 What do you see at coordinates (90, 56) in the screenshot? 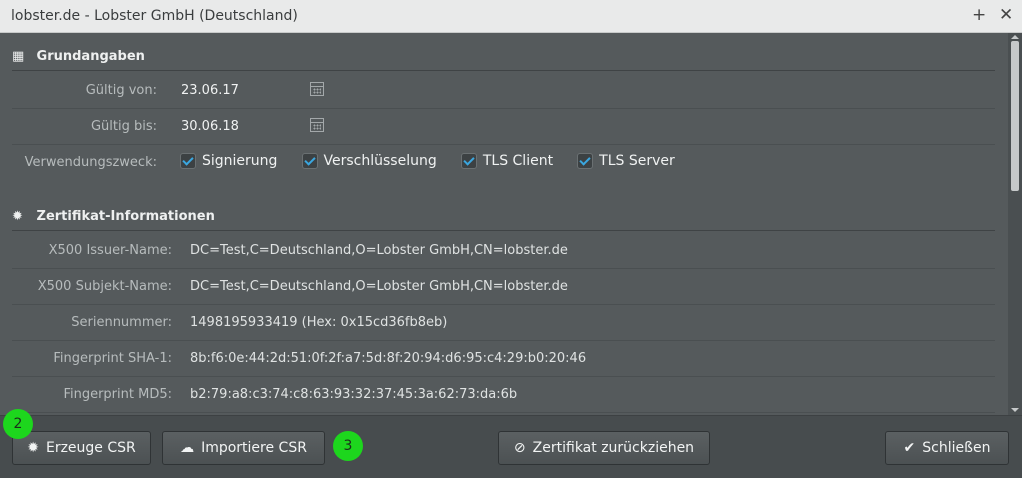
I see `section-grundangaben-title: Grundangaben` at bounding box center [90, 56].